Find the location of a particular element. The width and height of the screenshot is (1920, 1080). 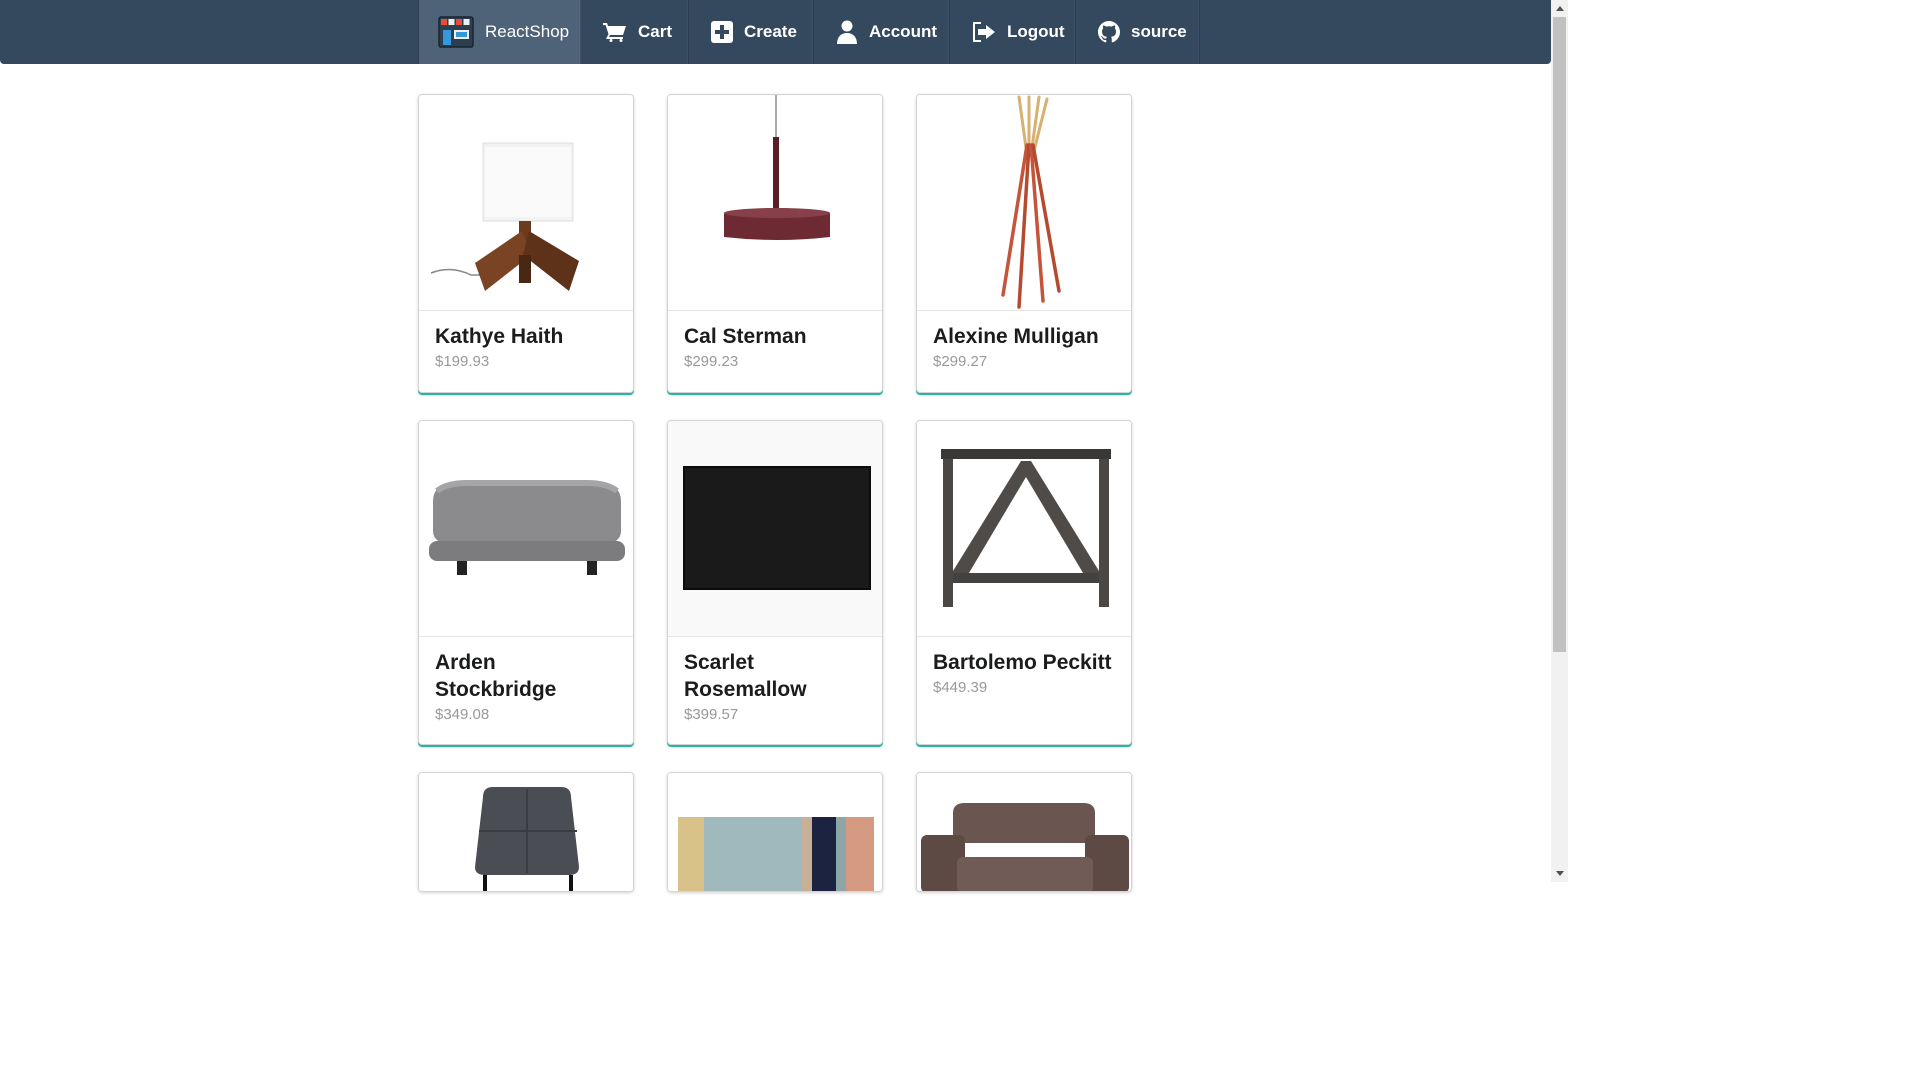

product-card: Bartolemo Peckitt $449.39 is located at coordinates (1024, 582).